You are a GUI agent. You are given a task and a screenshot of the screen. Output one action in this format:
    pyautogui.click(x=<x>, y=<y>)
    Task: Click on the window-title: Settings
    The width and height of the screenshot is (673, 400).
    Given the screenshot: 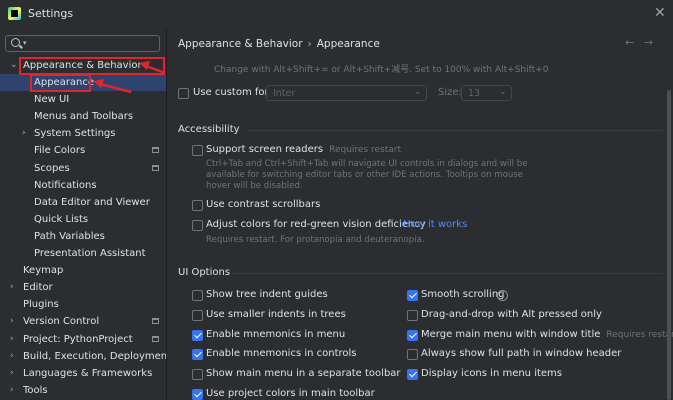 What is the action you would take?
    pyautogui.click(x=51, y=13)
    